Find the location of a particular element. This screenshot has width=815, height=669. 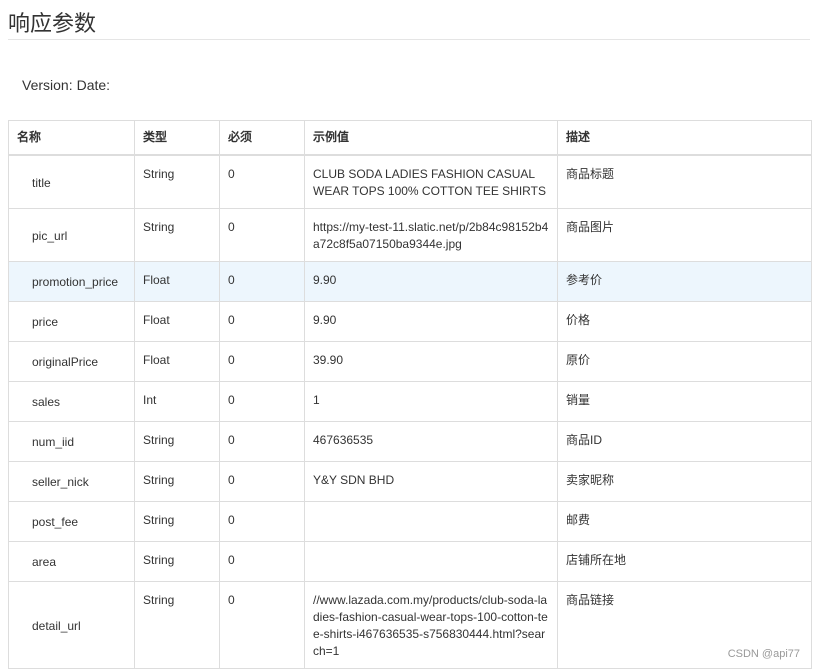

table-row: post_fee String 0 邮费 is located at coordinates (410, 521).